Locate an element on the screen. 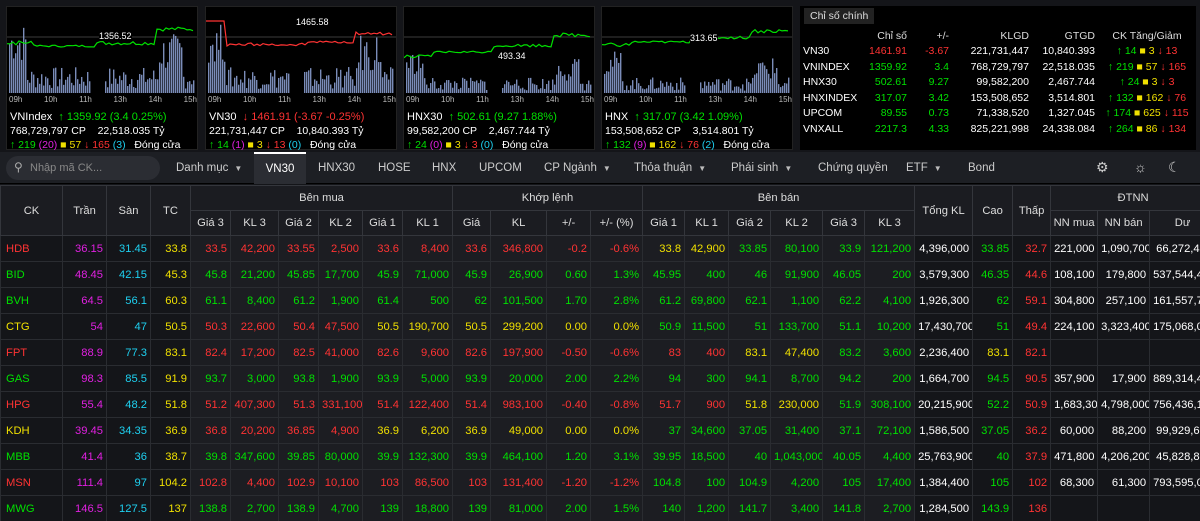 This screenshot has height=521, width=1200. col-high: Cao is located at coordinates (993, 210).